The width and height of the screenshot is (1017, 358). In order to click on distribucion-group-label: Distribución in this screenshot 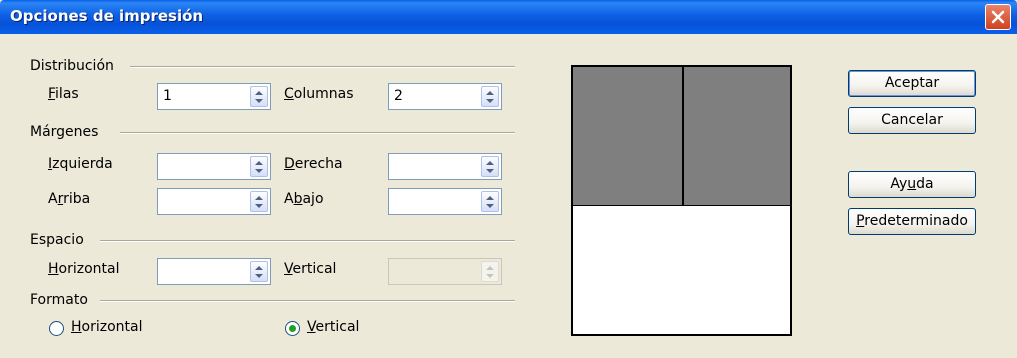, I will do `click(72, 66)`.